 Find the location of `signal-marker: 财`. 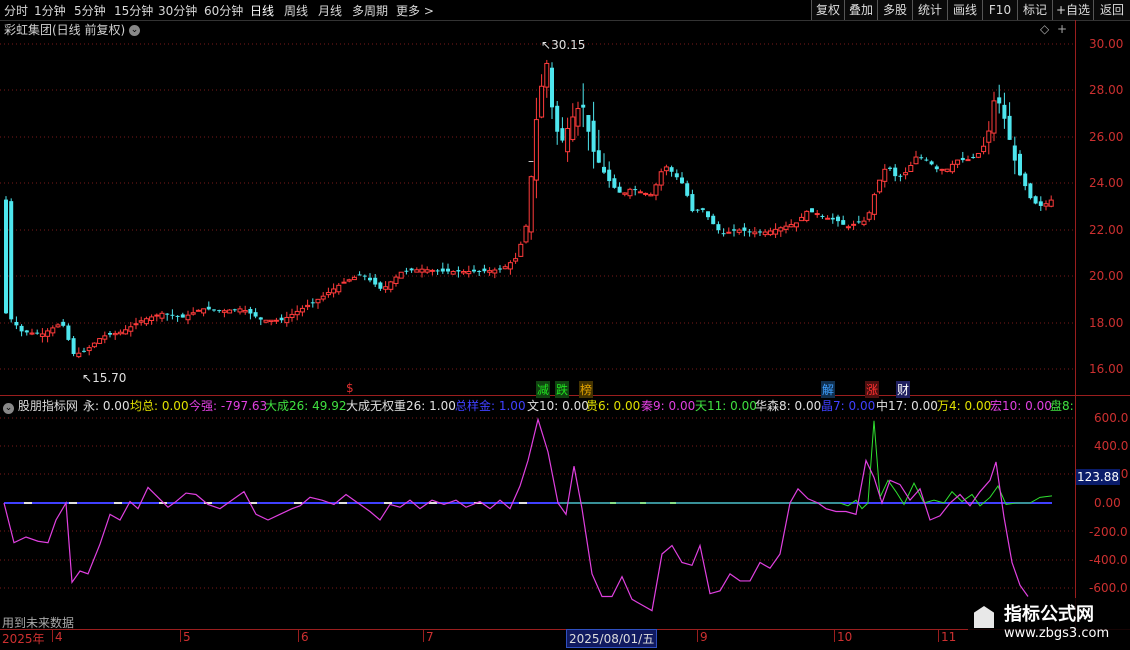

signal-marker: 财 is located at coordinates (903, 389).